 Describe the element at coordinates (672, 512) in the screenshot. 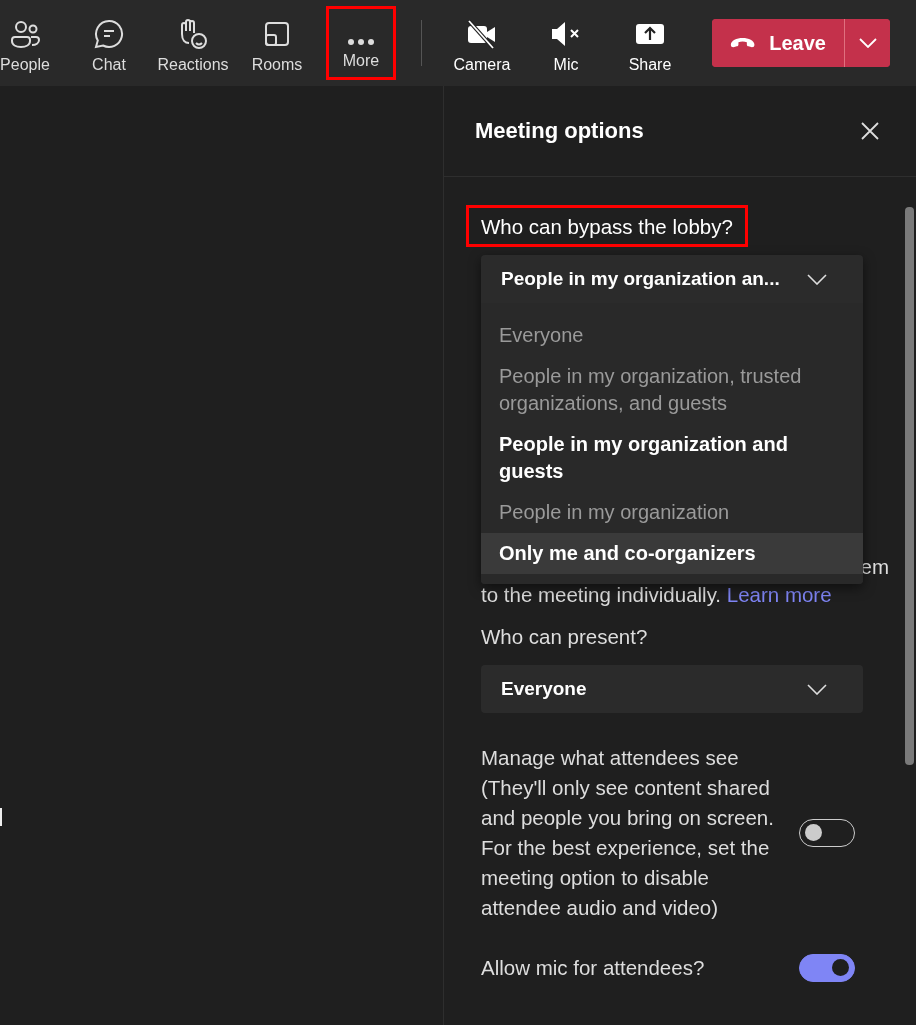

I see `dropdown-option: People in my organization` at that location.